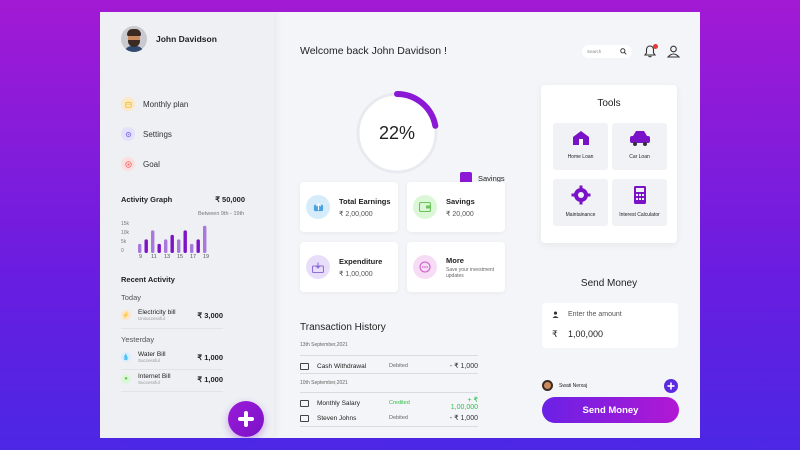  What do you see at coordinates (147, 199) in the screenshot?
I see `activity-title: Activity Graph` at bounding box center [147, 199].